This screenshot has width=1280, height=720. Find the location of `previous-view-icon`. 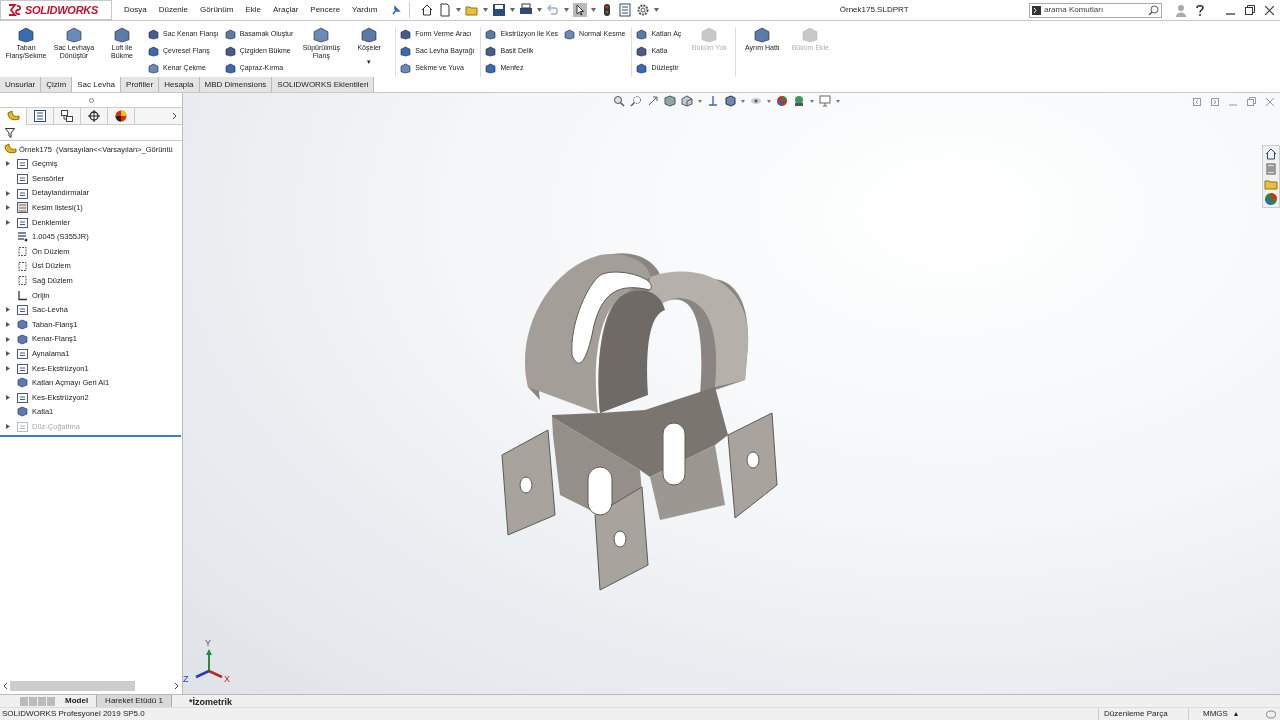

previous-view-icon is located at coordinates (653, 101).